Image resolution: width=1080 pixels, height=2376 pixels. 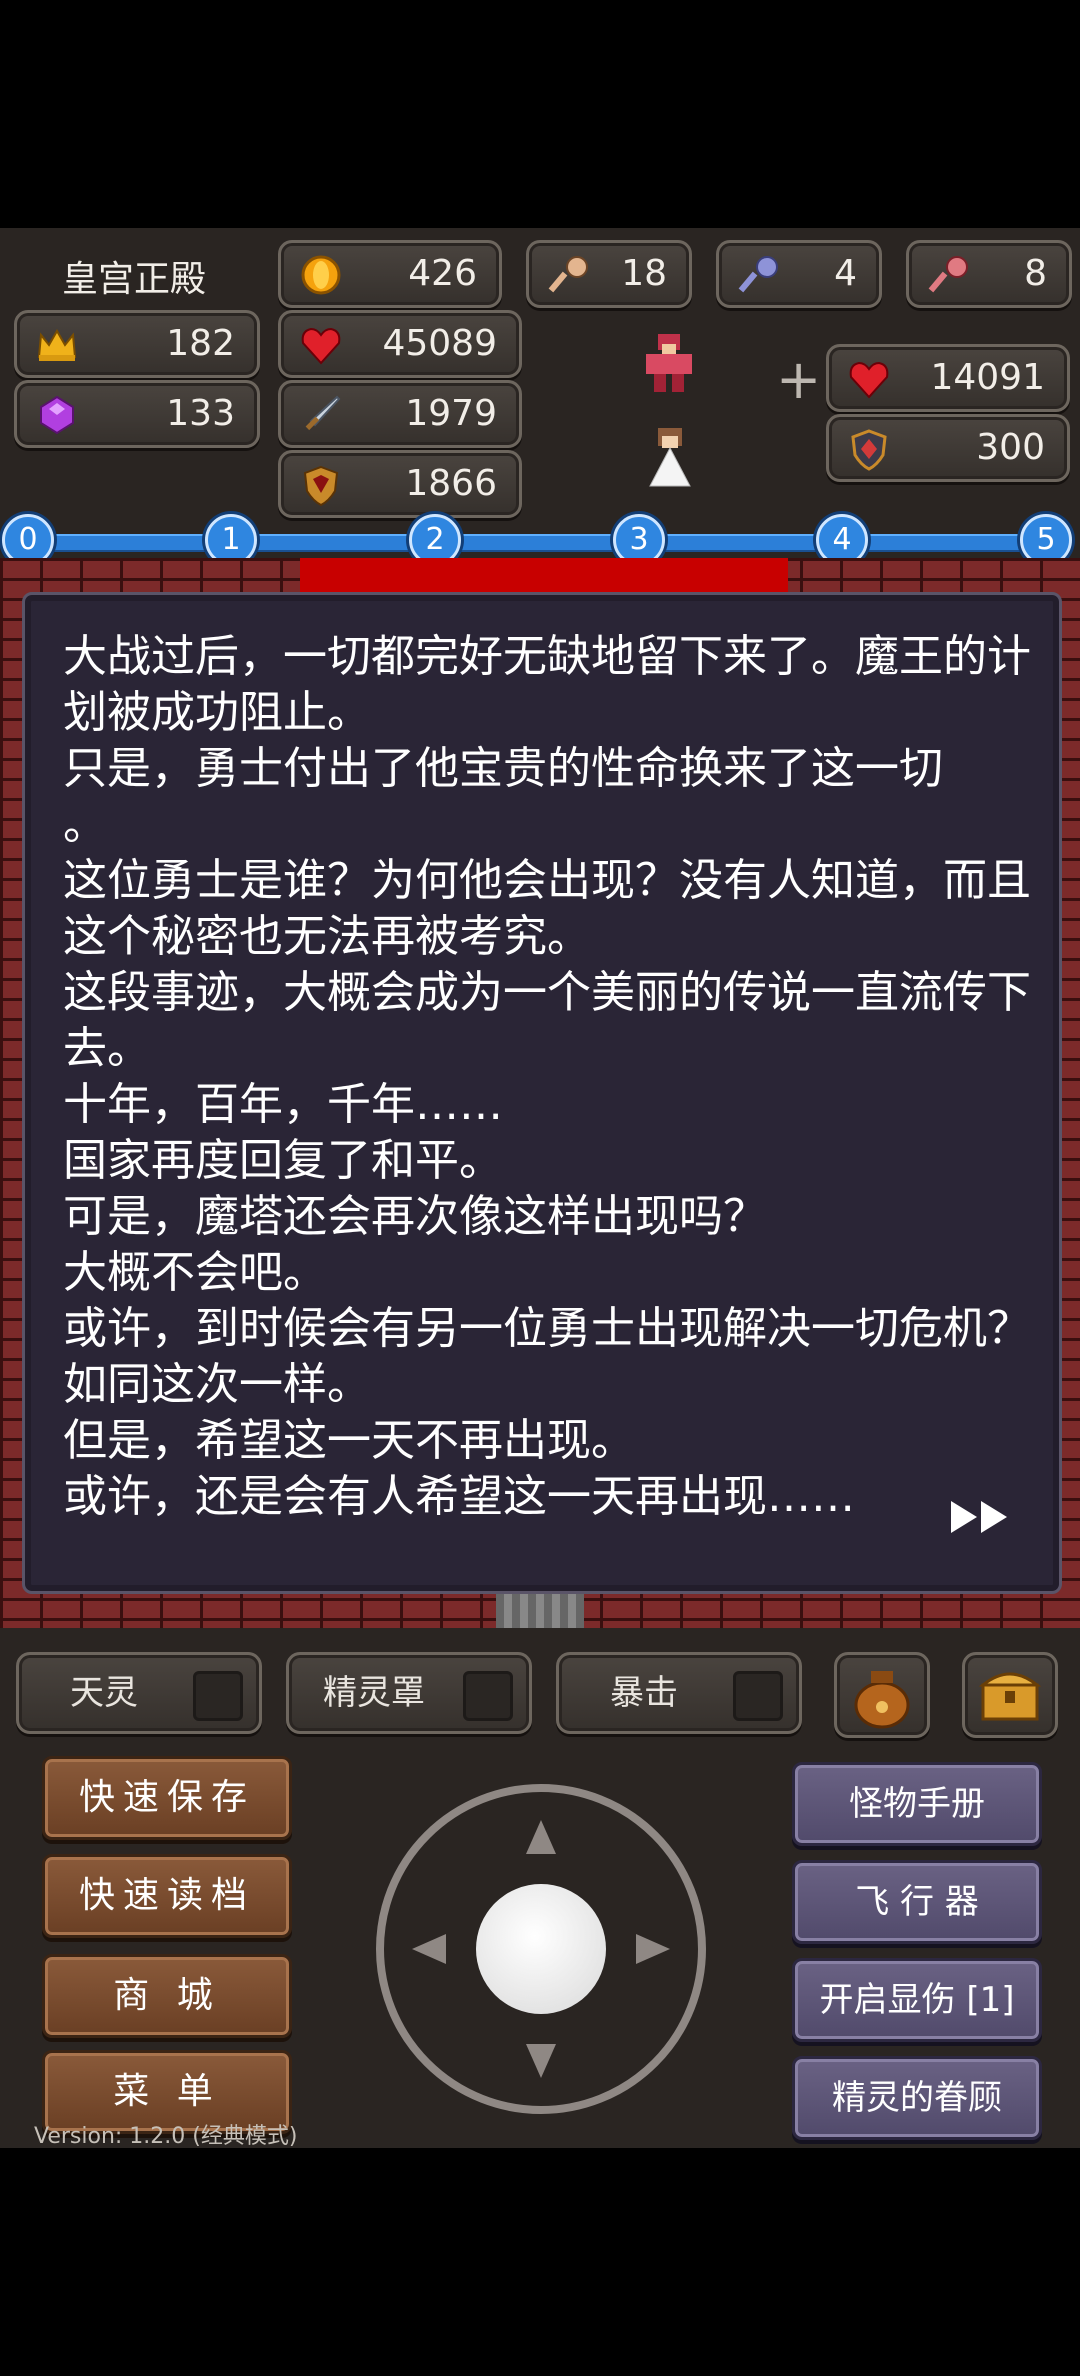 I want to click on quick-save-button: 快速保存, so click(x=167, y=1798).